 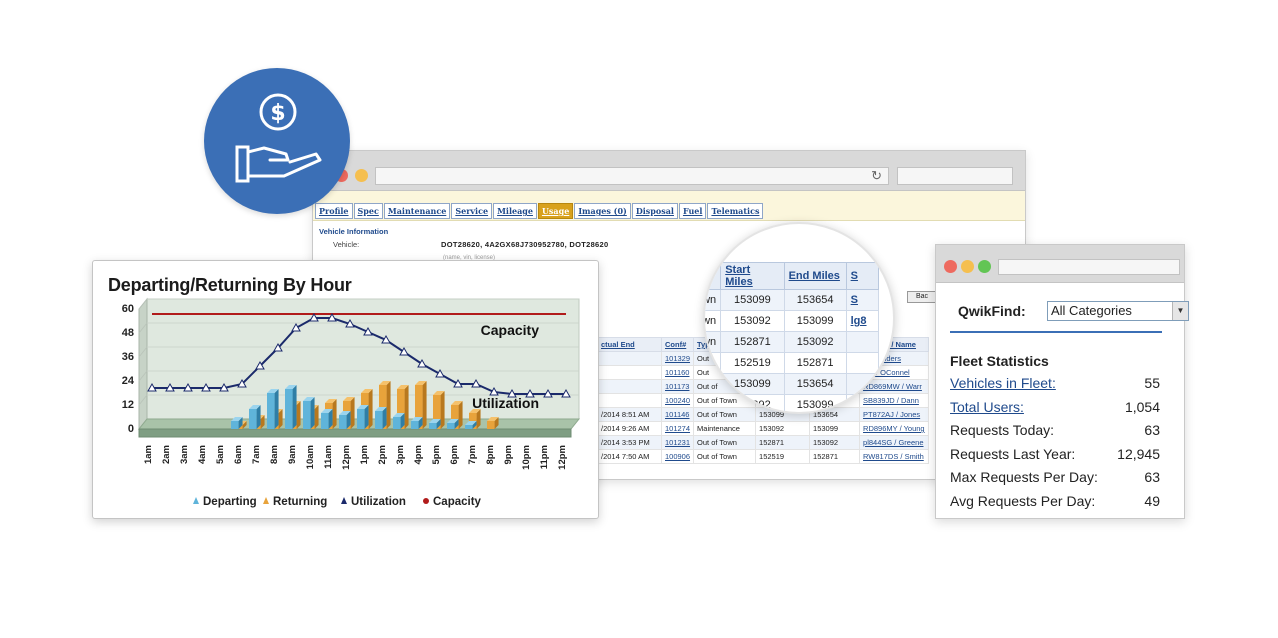 What do you see at coordinates (922, 297) in the screenshot?
I see `back-button: Bac` at bounding box center [922, 297].